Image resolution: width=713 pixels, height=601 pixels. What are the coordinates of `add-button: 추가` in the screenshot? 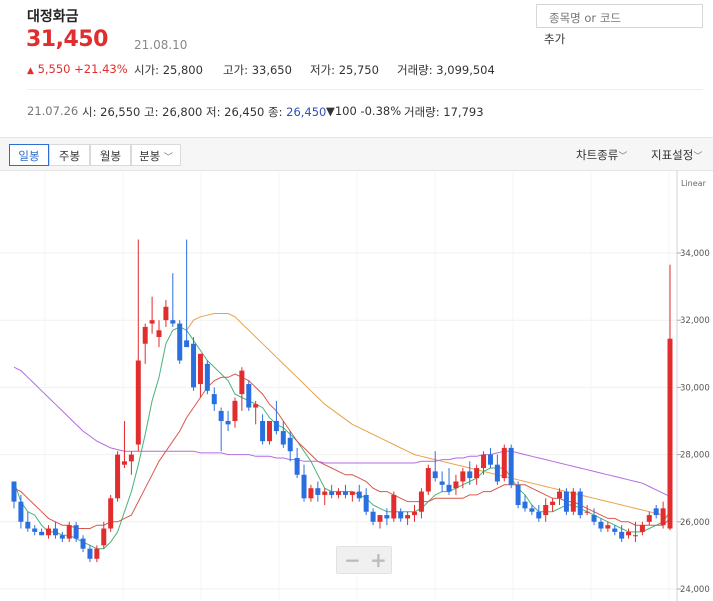 It's located at (554, 39).